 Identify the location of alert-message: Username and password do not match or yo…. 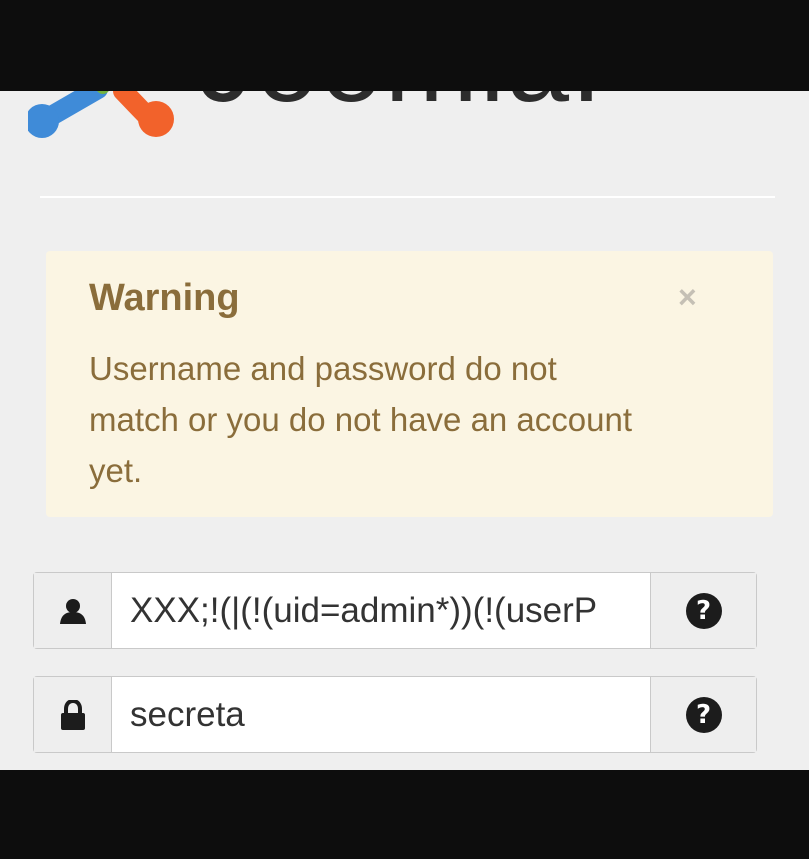
(361, 419).